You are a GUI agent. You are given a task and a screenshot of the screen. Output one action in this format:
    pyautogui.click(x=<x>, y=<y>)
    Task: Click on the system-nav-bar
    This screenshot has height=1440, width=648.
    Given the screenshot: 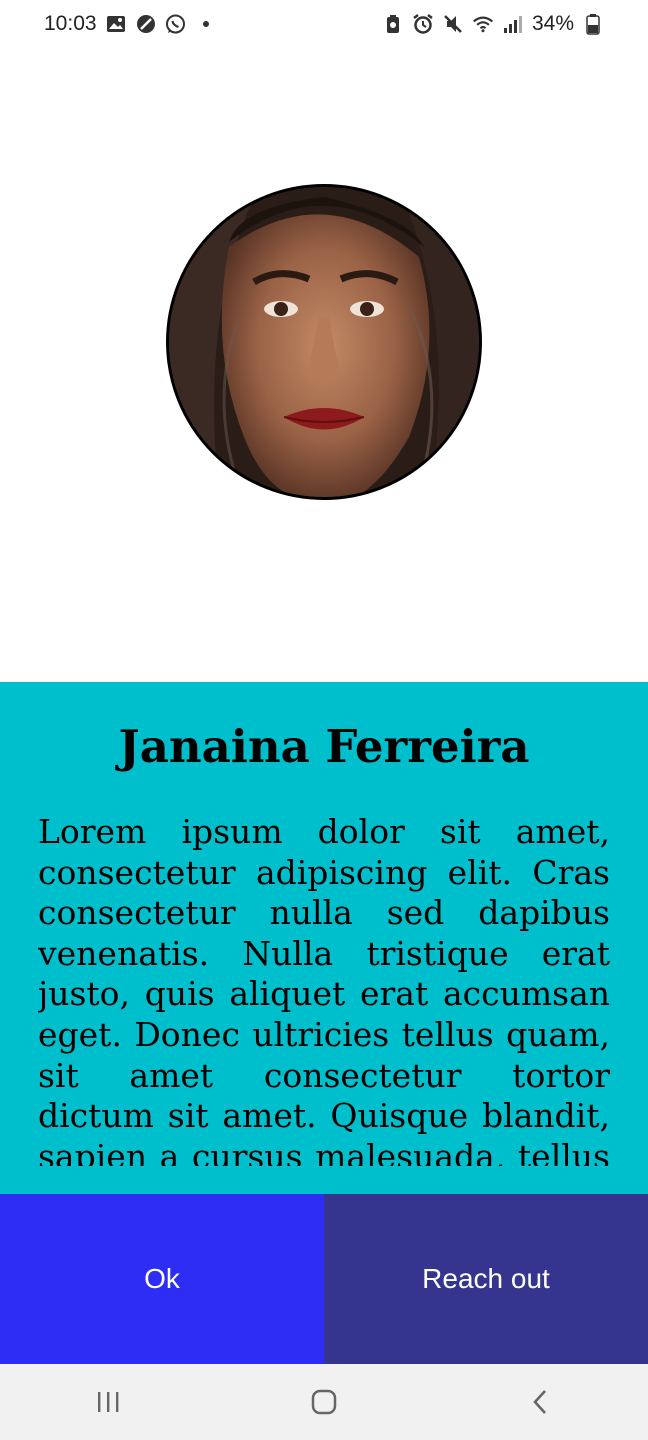 What is the action you would take?
    pyautogui.click(x=324, y=1402)
    